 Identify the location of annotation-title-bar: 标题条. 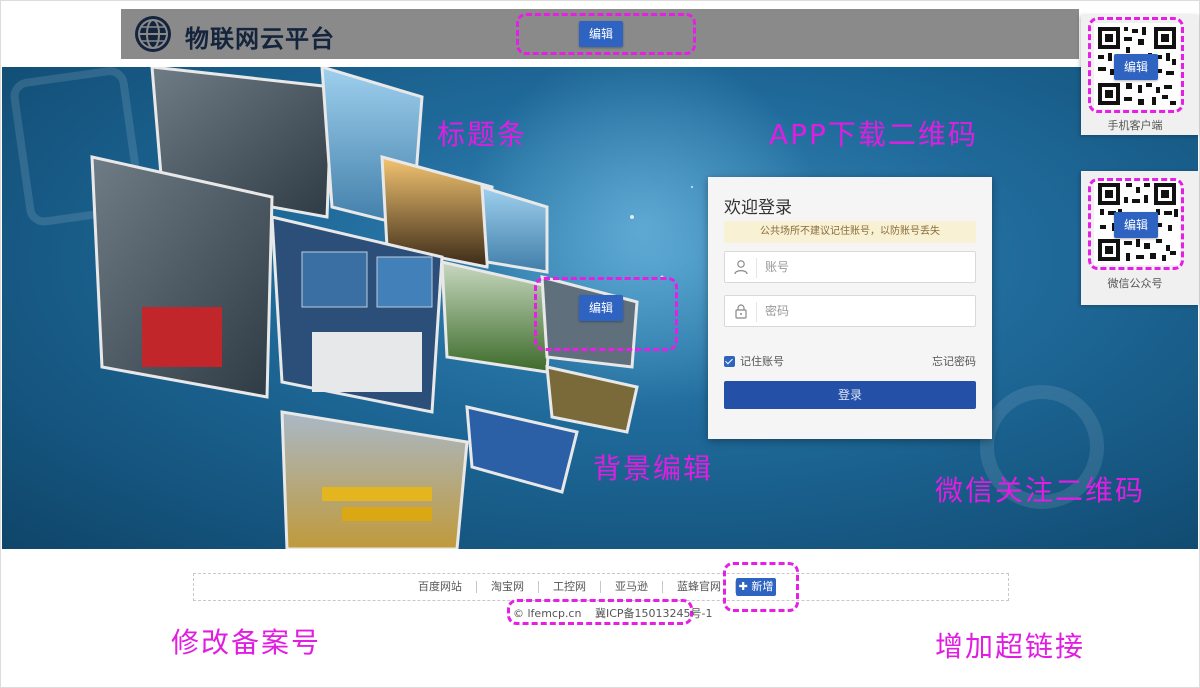
(482, 134).